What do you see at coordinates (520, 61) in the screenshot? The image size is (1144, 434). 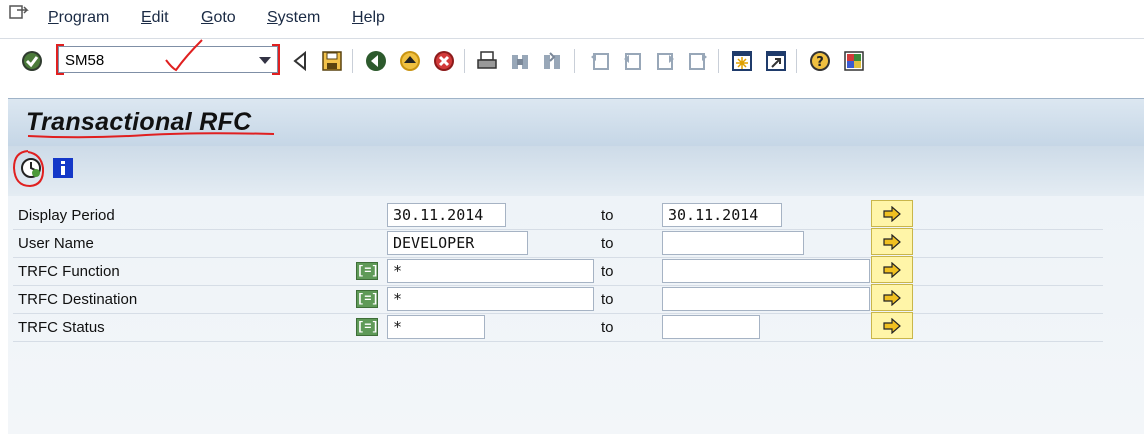 I see `find-icon` at bounding box center [520, 61].